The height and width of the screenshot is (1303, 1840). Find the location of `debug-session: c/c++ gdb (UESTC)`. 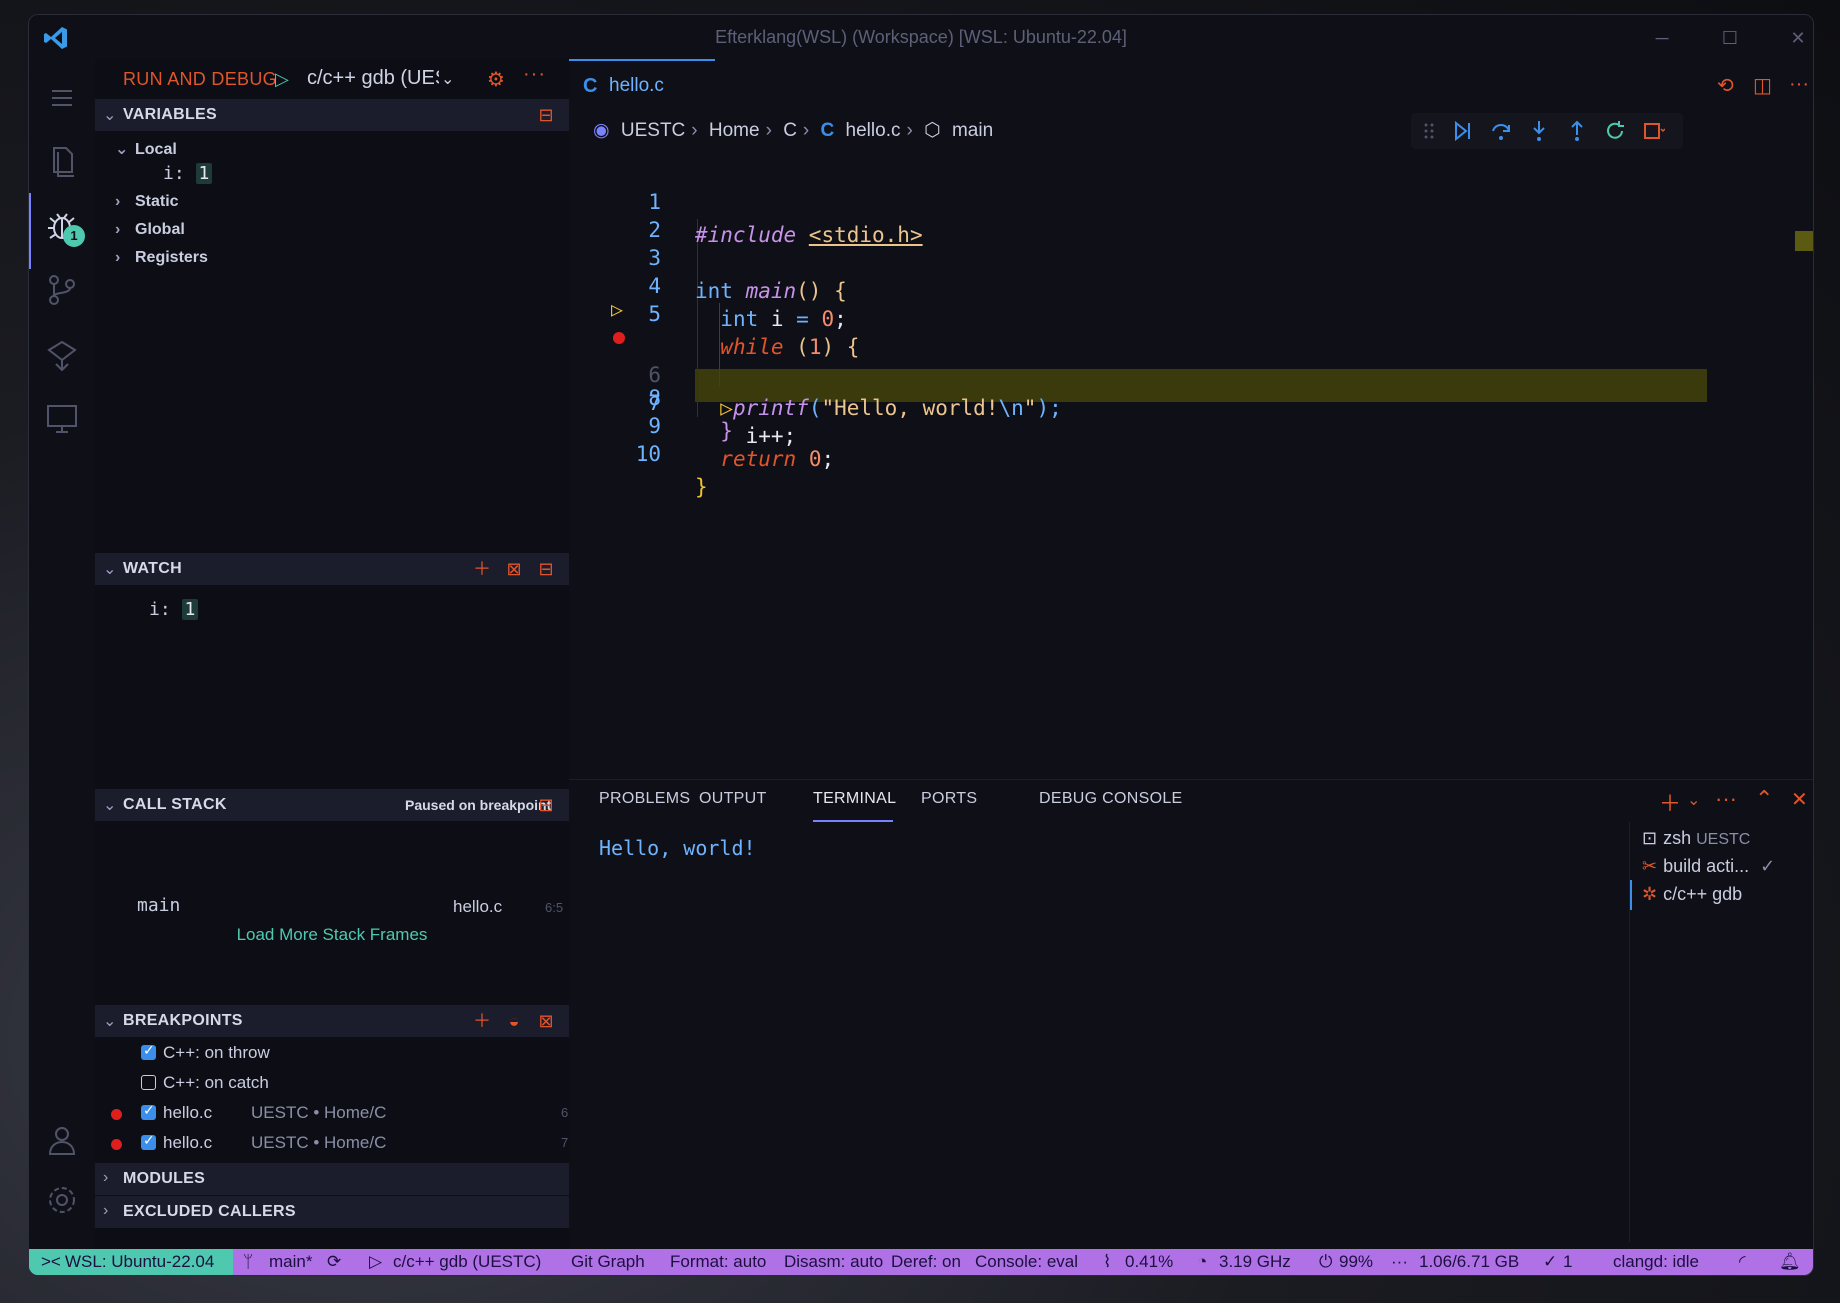

debug-session: c/c++ gdb (UESTC) is located at coordinates (467, 1262).